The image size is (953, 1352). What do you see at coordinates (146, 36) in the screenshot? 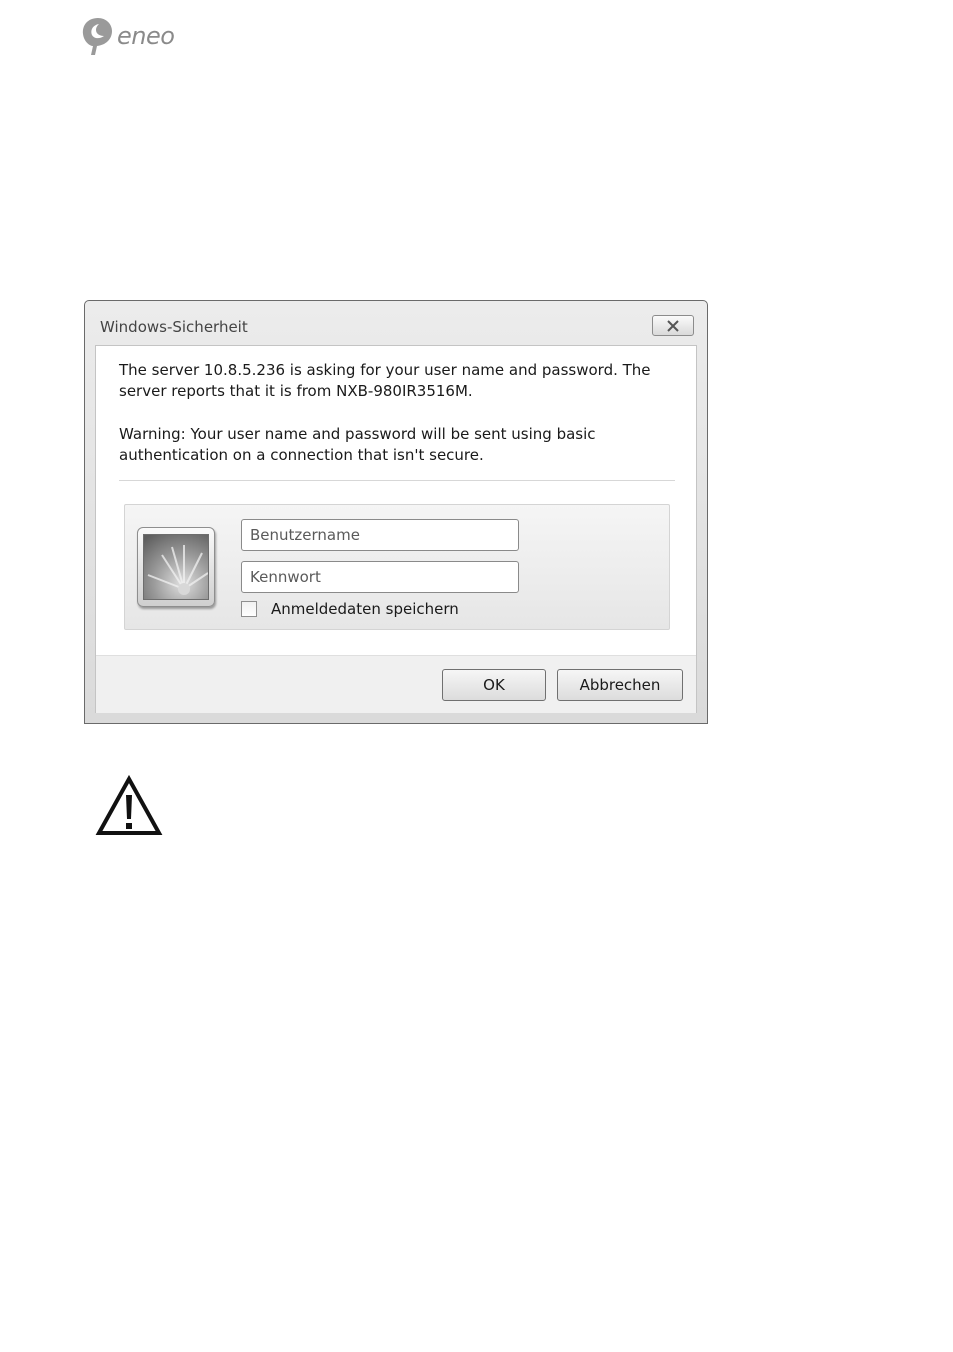
I see `eneo-logo-text: eneo` at bounding box center [146, 36].